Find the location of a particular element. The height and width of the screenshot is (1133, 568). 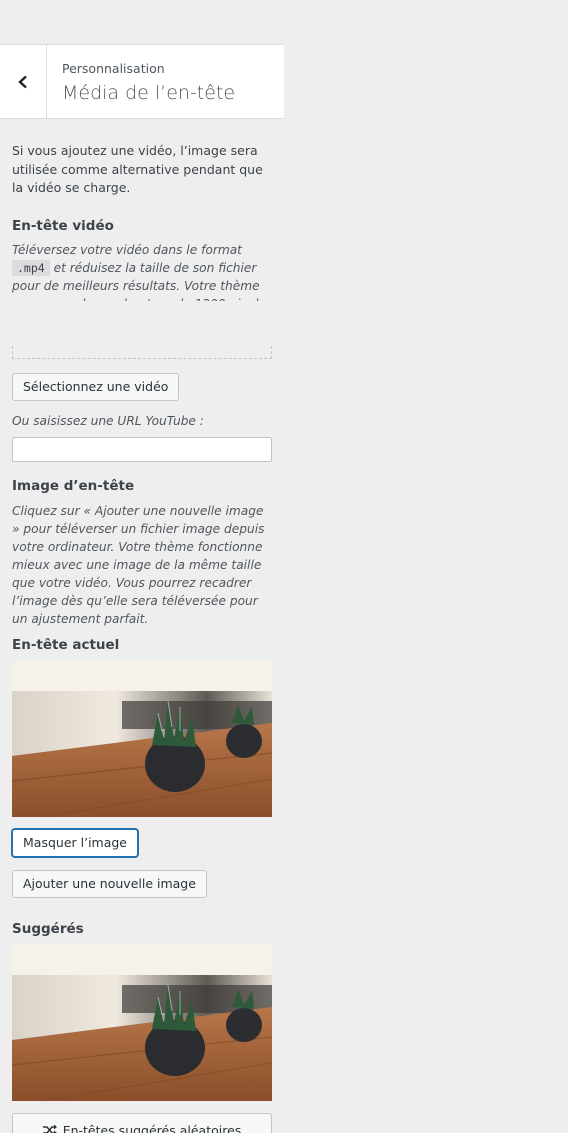

video-dropzone is located at coordinates (142, 352).